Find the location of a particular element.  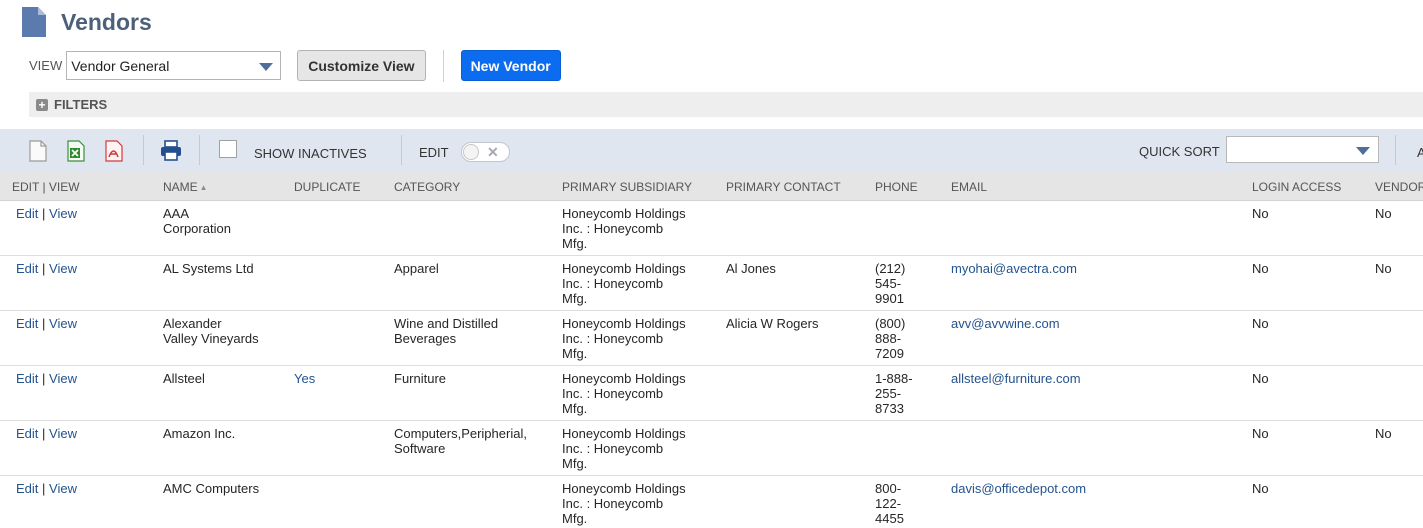

category-cell: Wine and Distilled Beverages is located at coordinates (446, 331).